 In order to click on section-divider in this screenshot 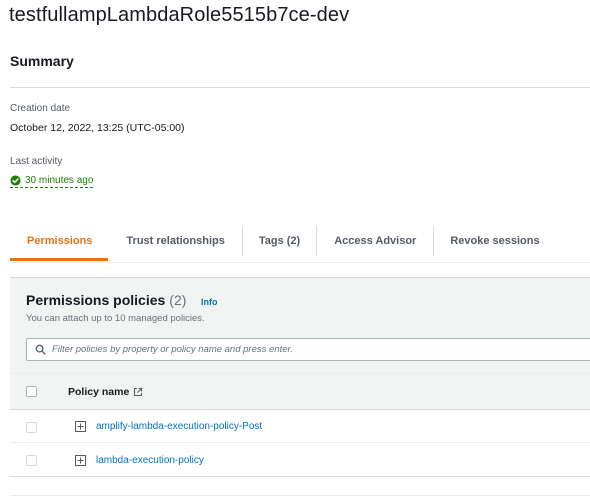, I will do `click(300, 495)`.